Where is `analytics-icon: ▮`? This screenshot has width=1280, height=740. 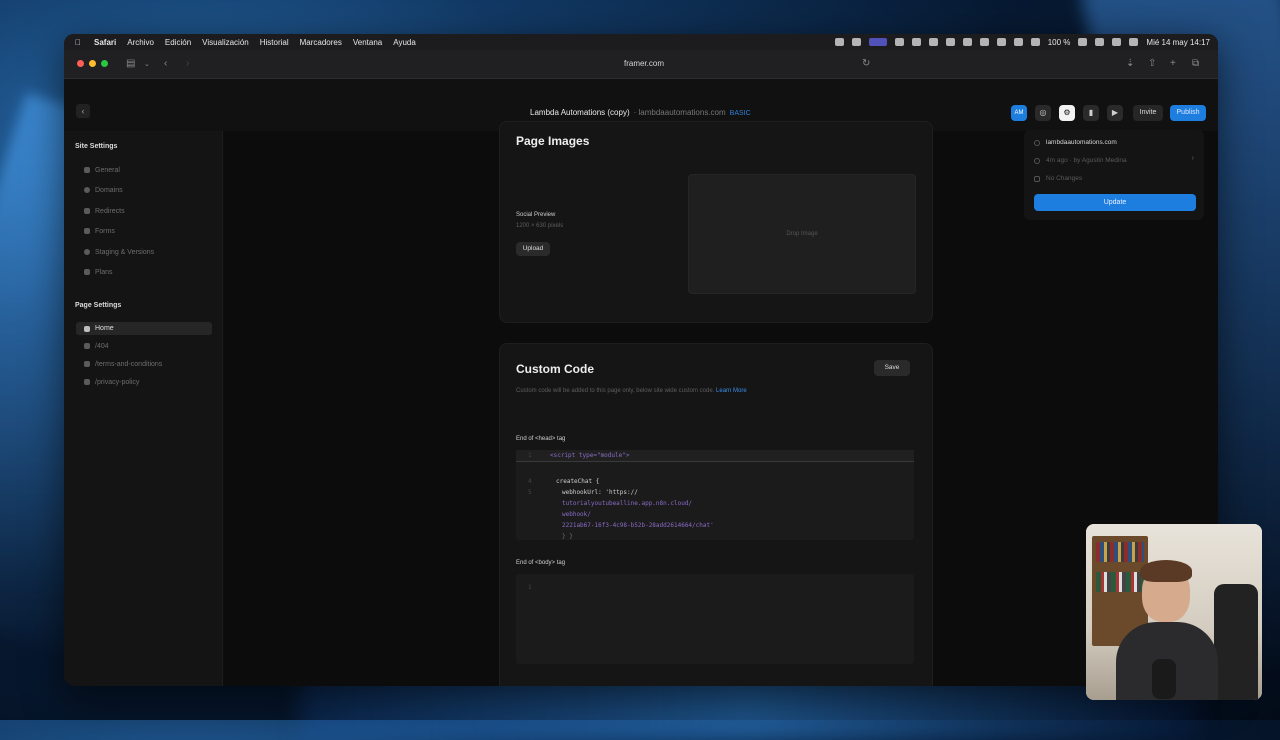
analytics-icon: ▮ is located at coordinates (1091, 113).